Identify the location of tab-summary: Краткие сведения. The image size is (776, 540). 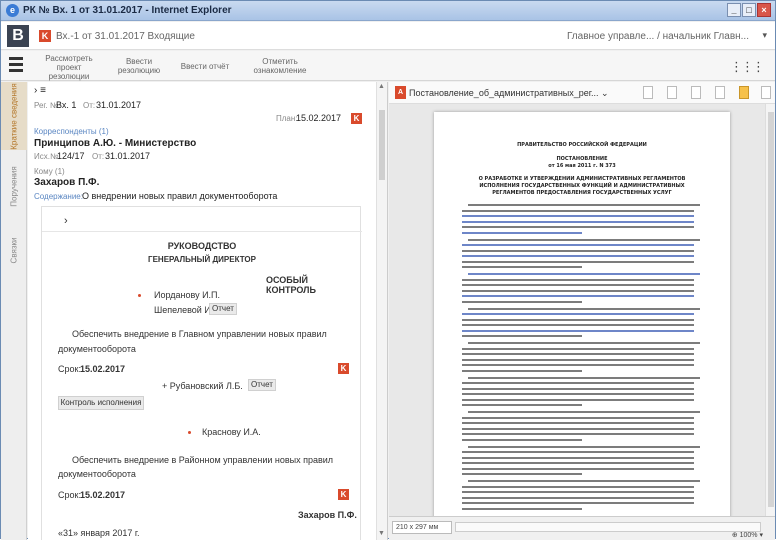
(14, 116).